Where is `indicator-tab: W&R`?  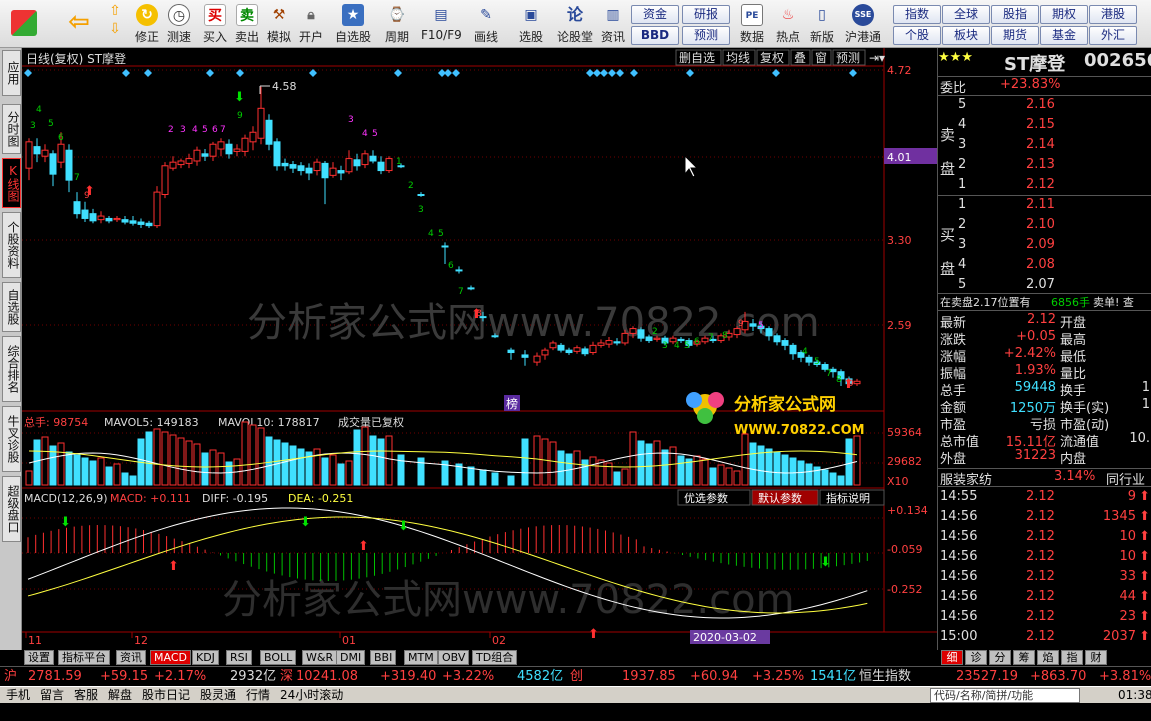
indicator-tab: W&R is located at coordinates (320, 657).